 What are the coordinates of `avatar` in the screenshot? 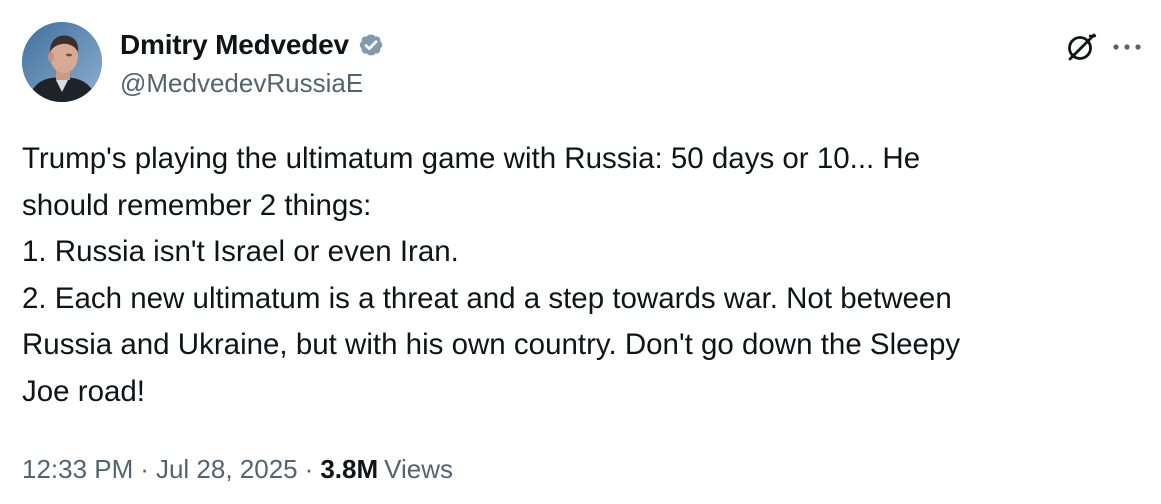 It's located at (62, 62).